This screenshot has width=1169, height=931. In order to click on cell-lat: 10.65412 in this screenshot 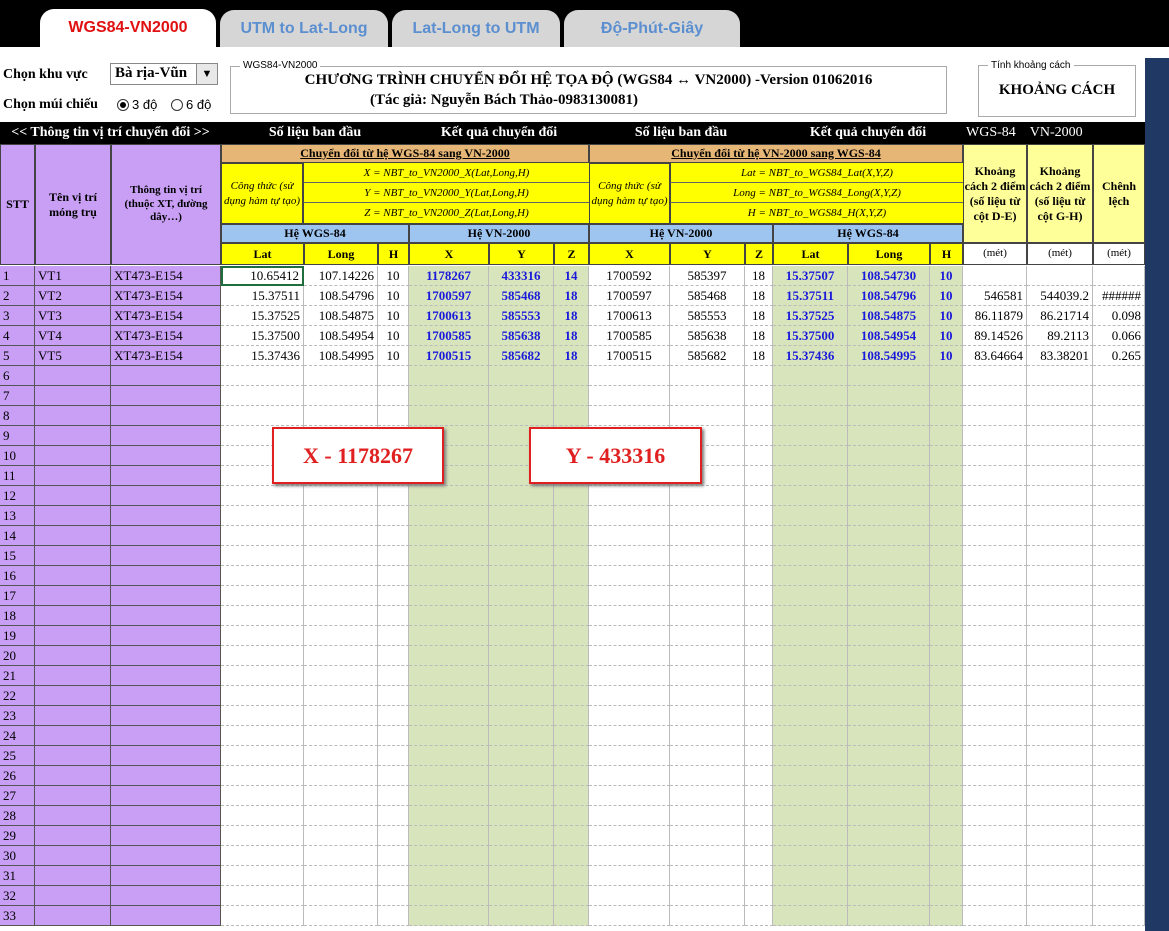, I will do `click(262, 276)`.